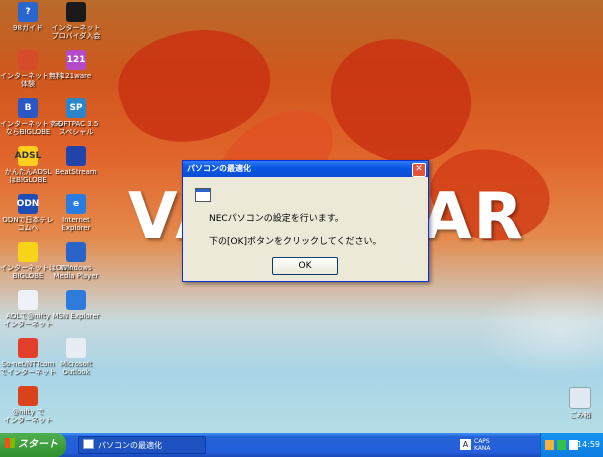 The image size is (603, 457). Describe the element at coordinates (76, 60) in the screenshot. I see `desktop-icon-image: 121` at that location.